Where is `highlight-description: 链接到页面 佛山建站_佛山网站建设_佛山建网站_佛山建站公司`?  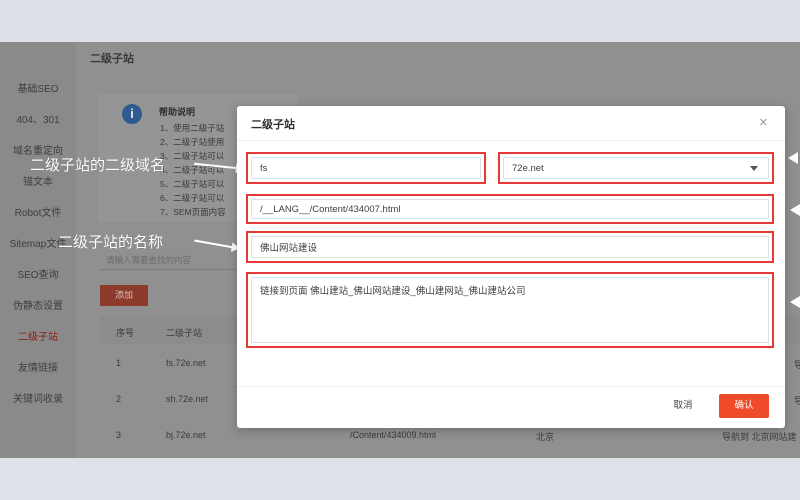
highlight-description: 链接到页面 佛山建站_佛山网站建设_佛山建网站_佛山建站公司 is located at coordinates (510, 310).